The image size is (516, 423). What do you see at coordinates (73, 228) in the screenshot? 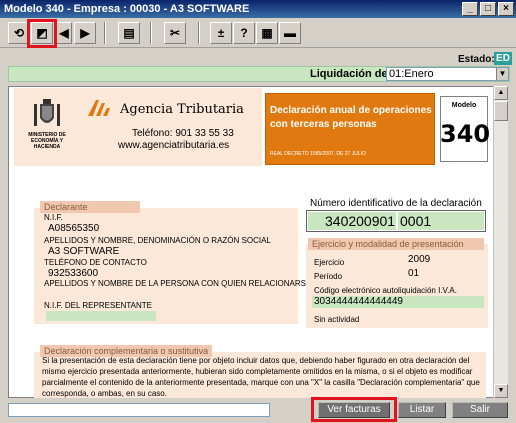
I see `nif-field: A08565350` at bounding box center [73, 228].